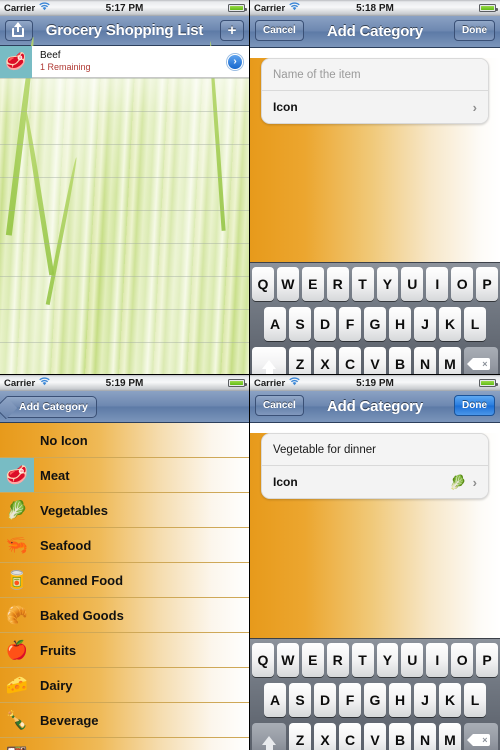  What do you see at coordinates (375, 75) in the screenshot?
I see `name-field-row: Name of the item` at bounding box center [375, 75].